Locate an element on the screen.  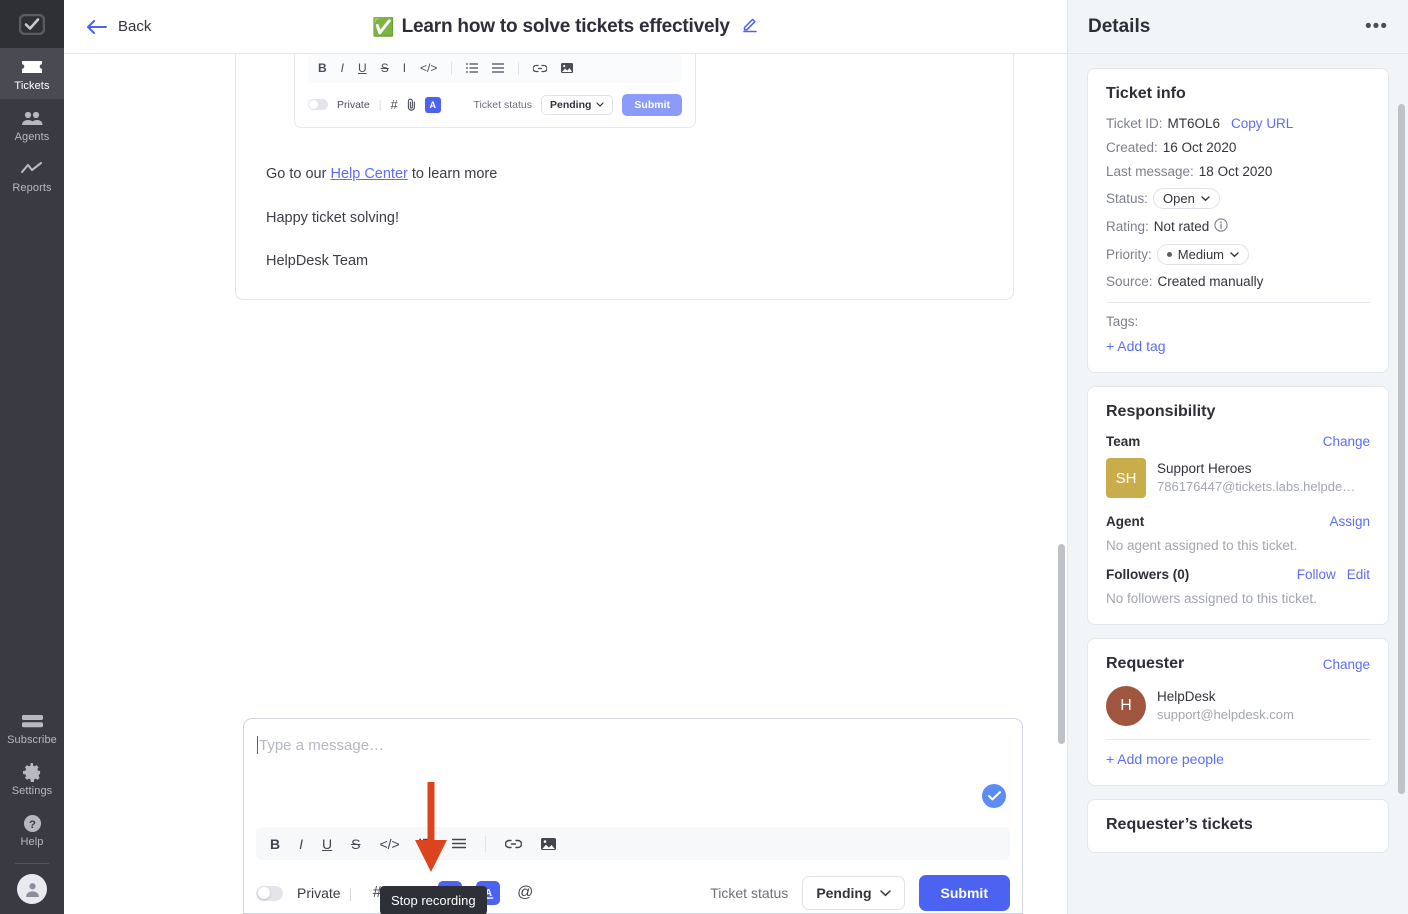
checkmark-emoji: ✅ is located at coordinates (383, 26).